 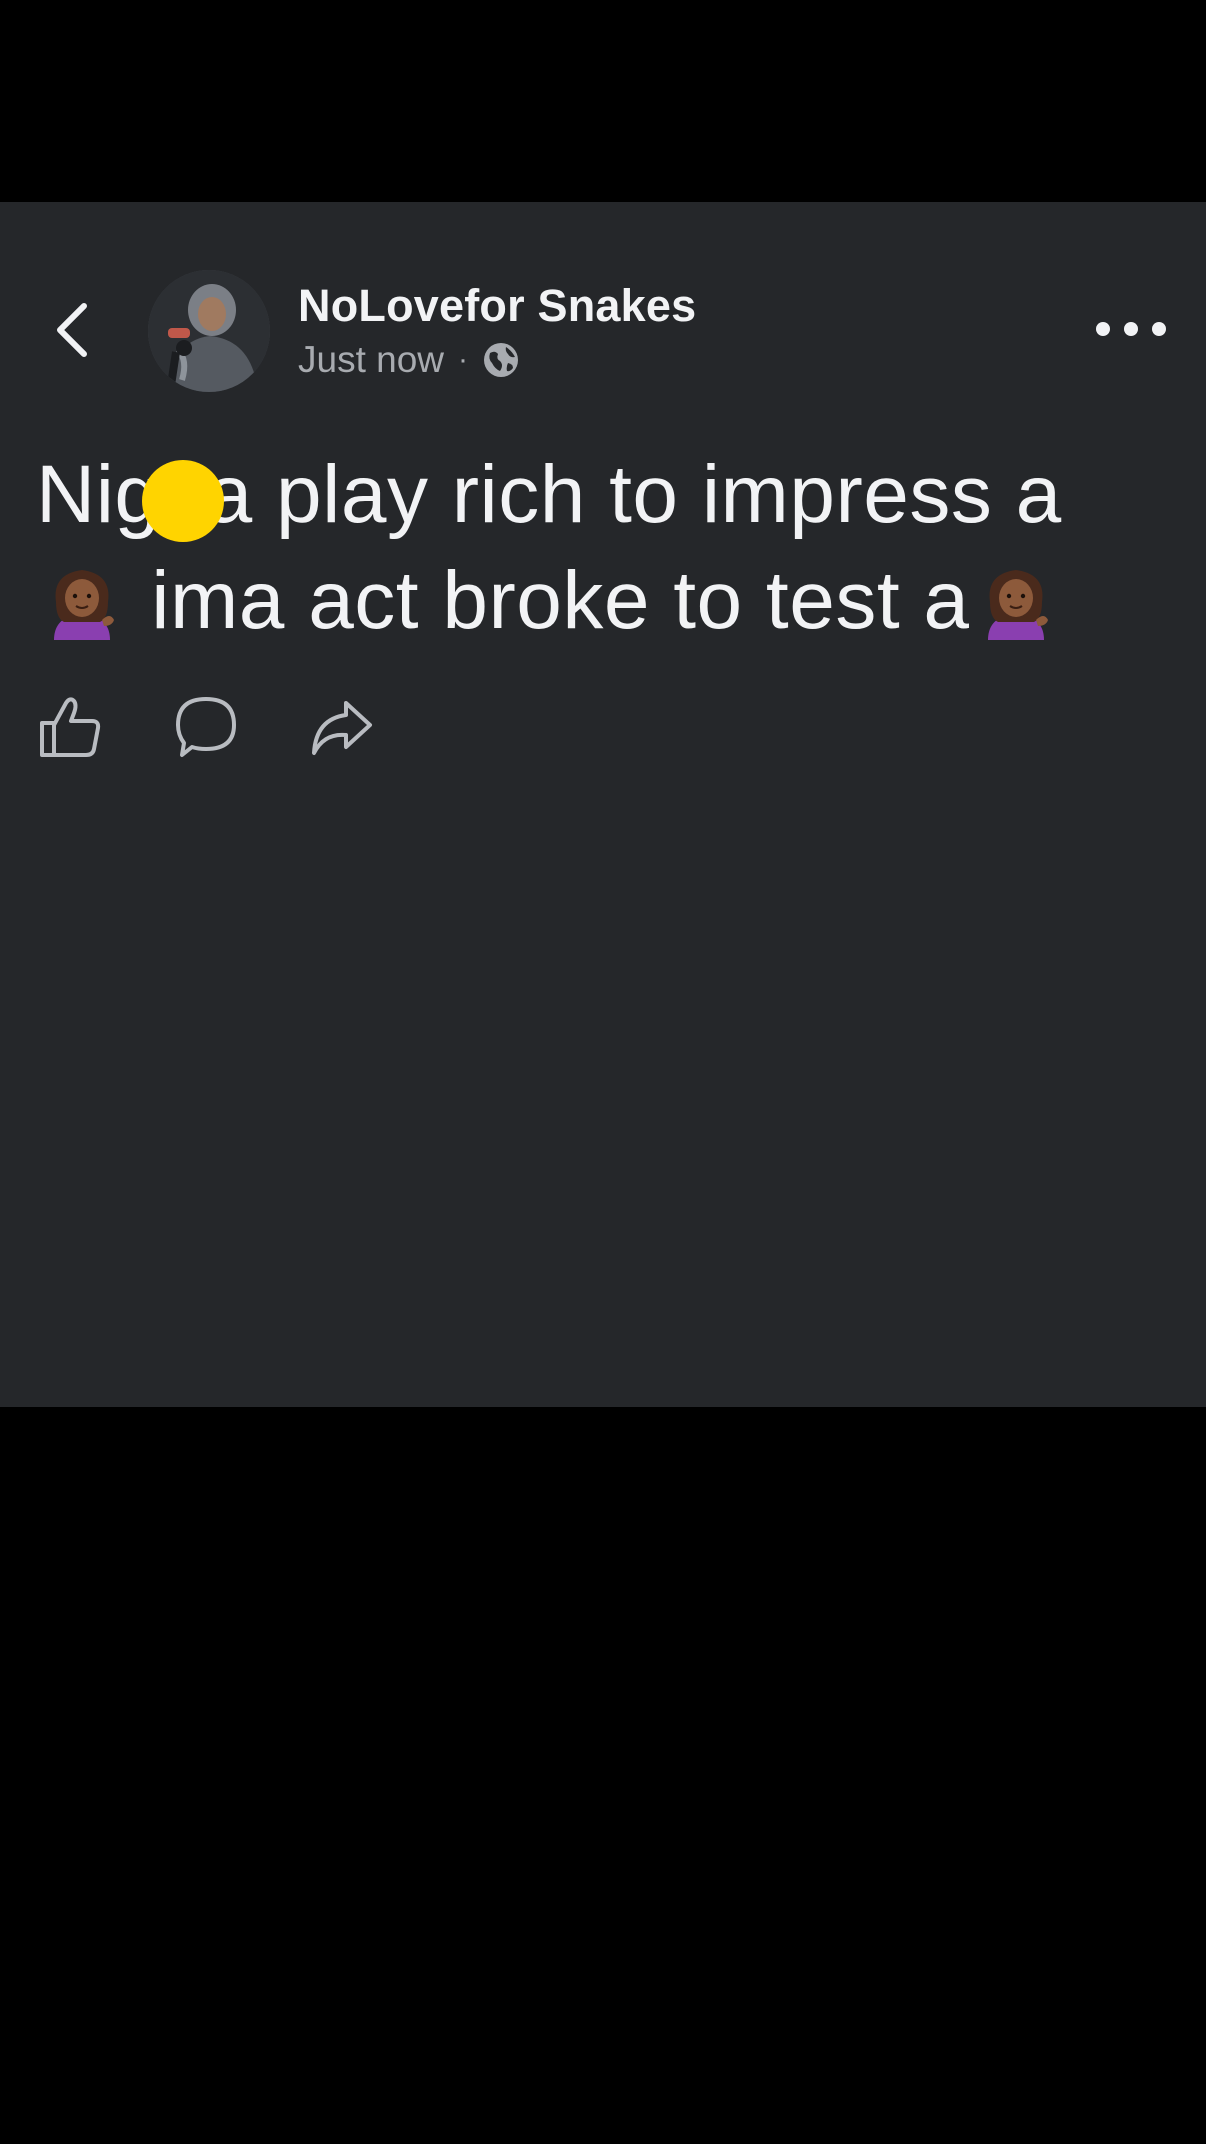 I want to click on post-text-line-2: ima act broke to test a, so click(x=601, y=601).